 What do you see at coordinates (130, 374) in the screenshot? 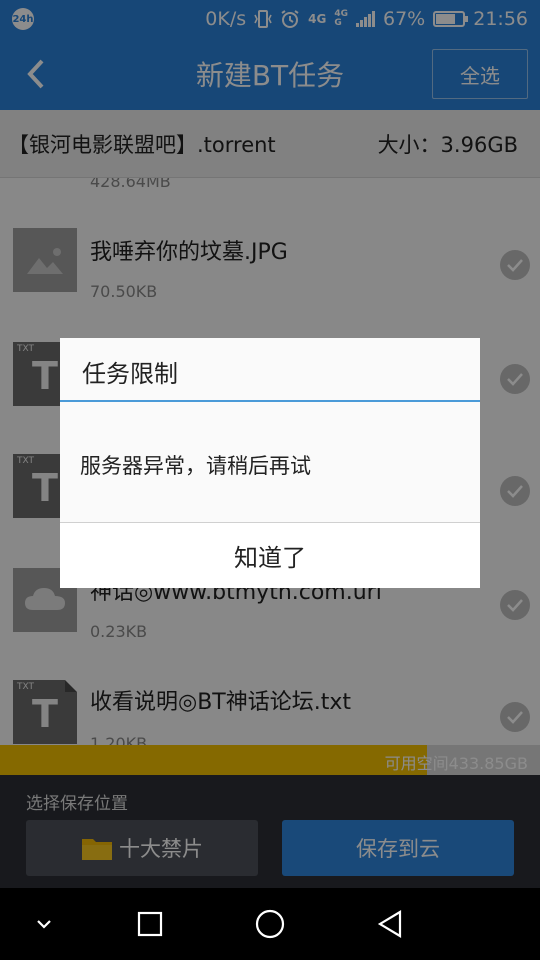
I see `dialog-title: 任务限制` at bounding box center [130, 374].